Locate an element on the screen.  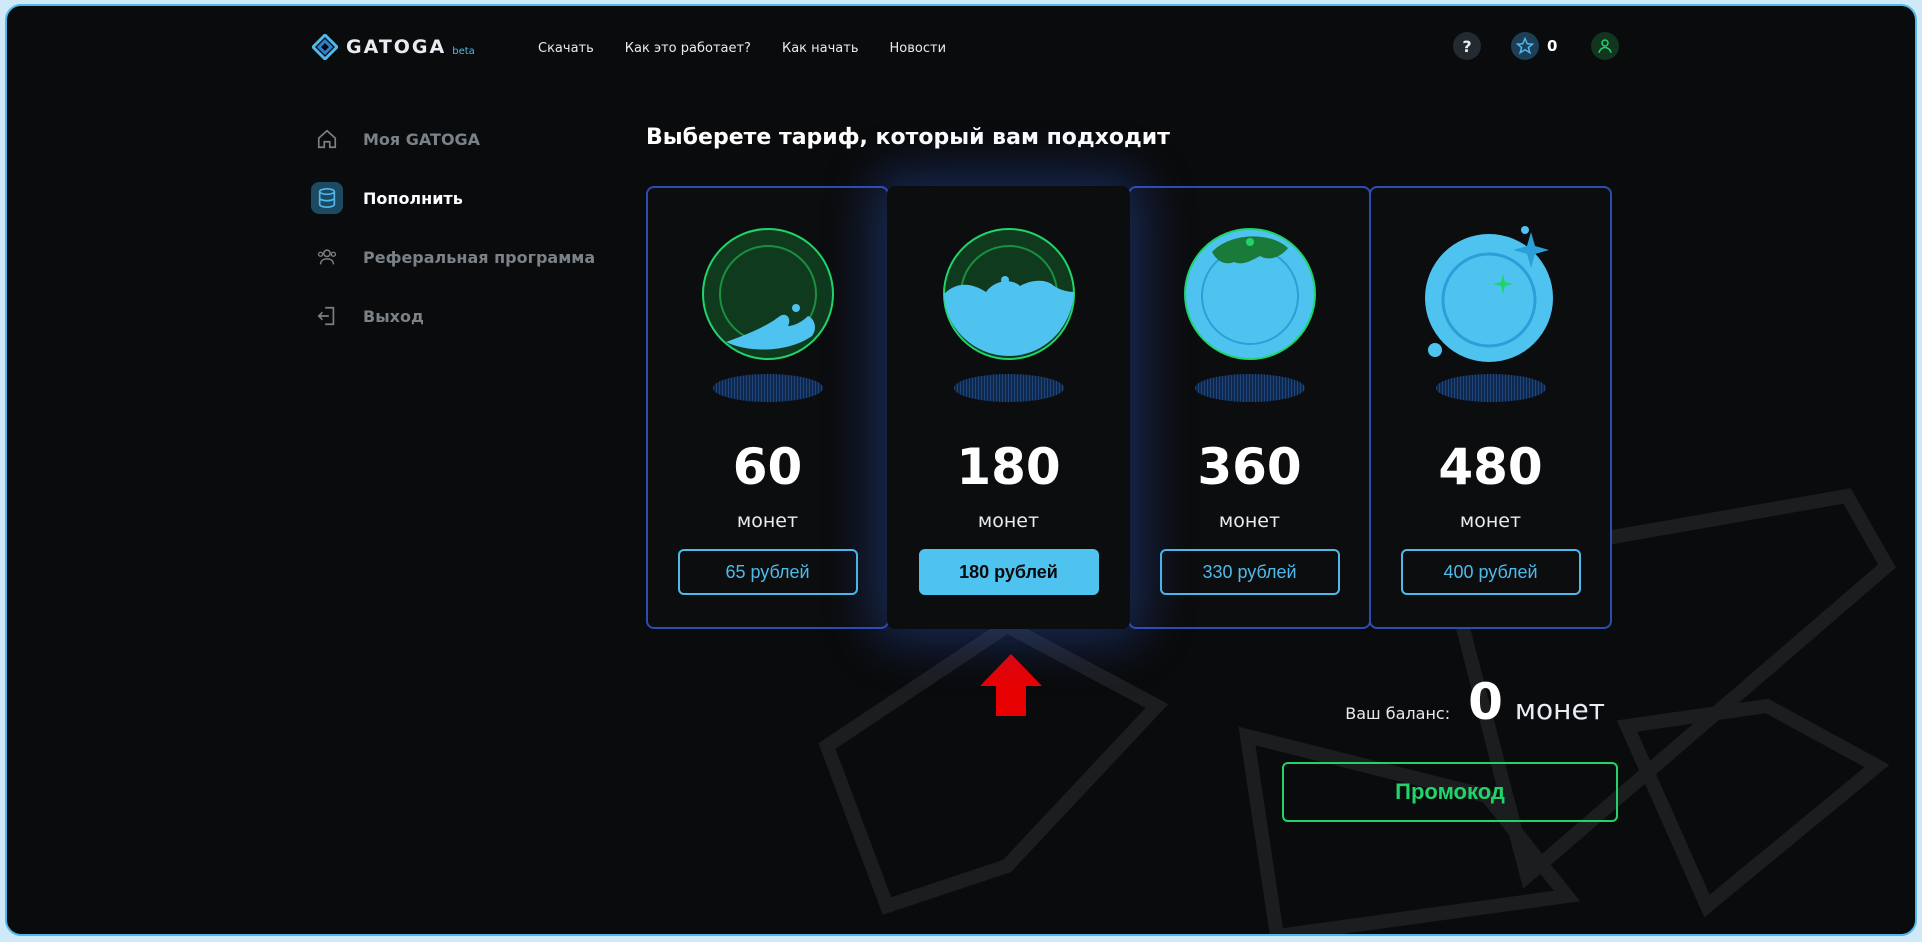
plan-card: 60 монет 65 рублей is located at coordinates (767, 407).